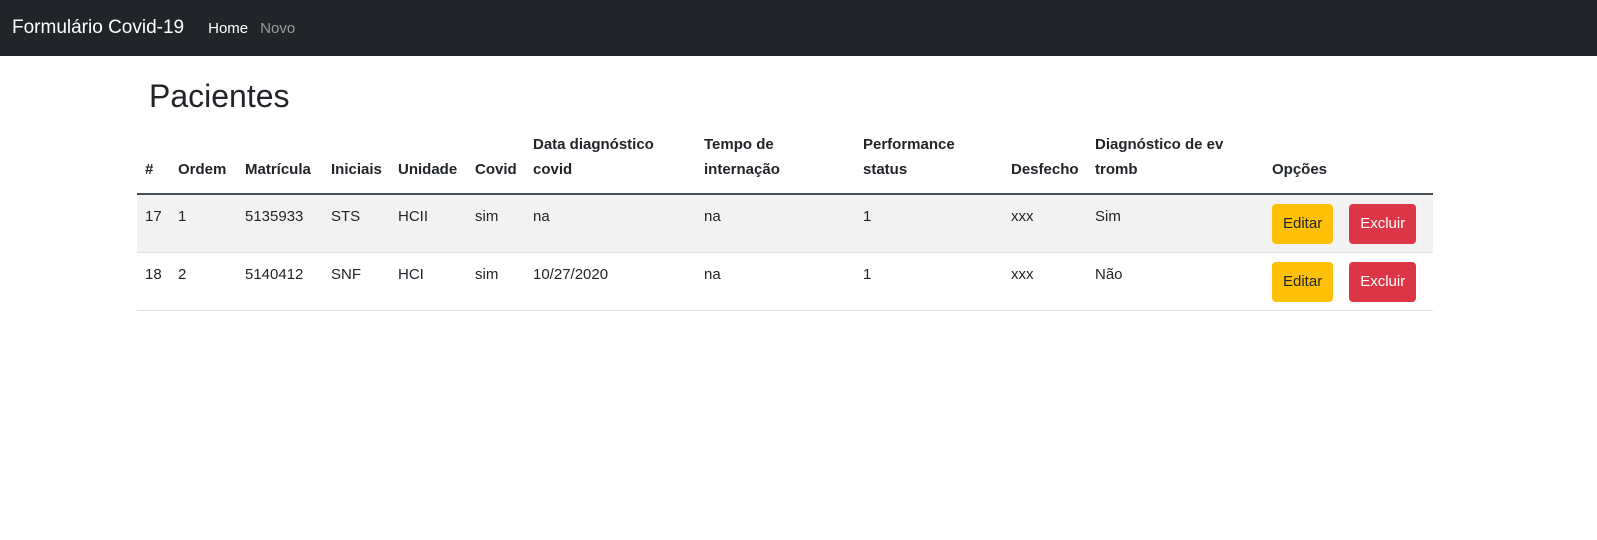  Describe the element at coordinates (428, 281) in the screenshot. I see `cell-unidade: HCI` at that location.